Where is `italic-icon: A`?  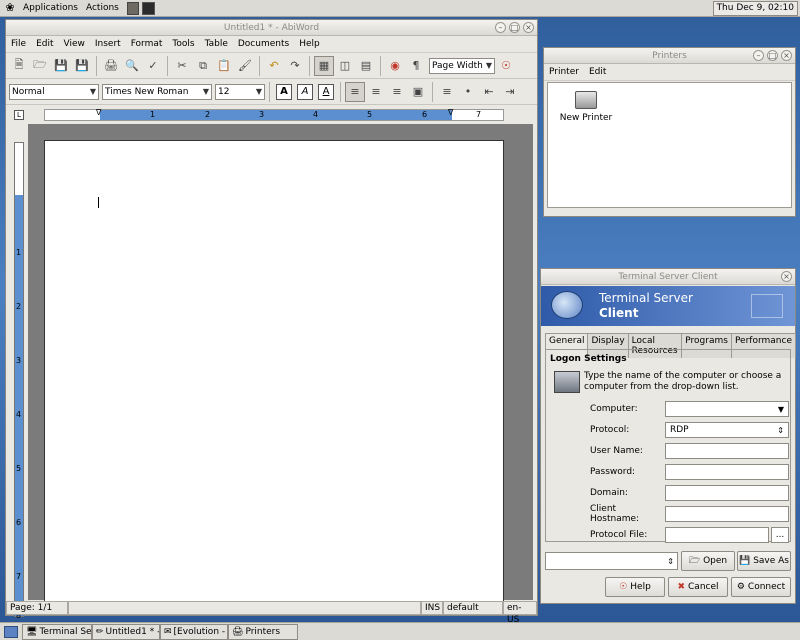
italic-icon: A is located at coordinates (305, 91).